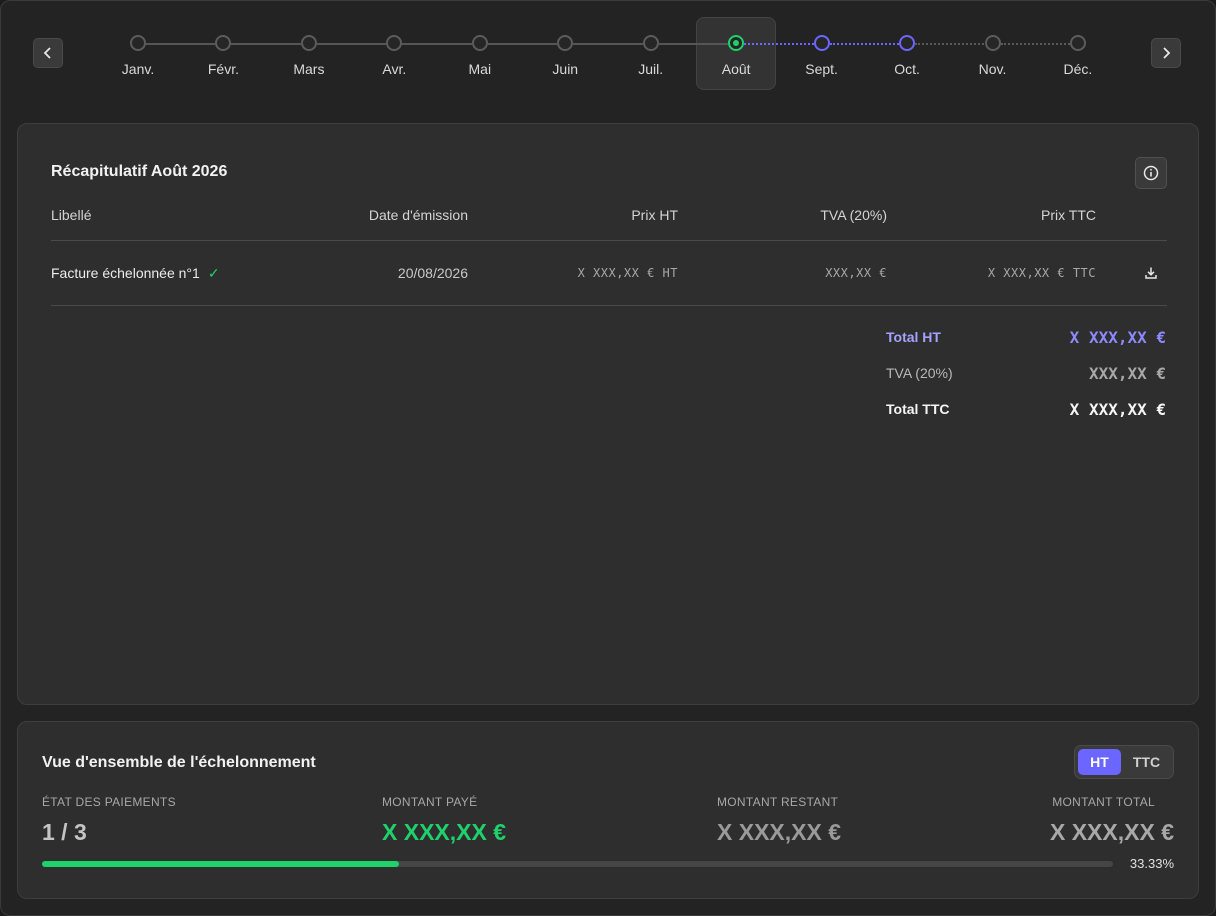 The height and width of the screenshot is (916, 1216). Describe the element at coordinates (736, 69) in the screenshot. I see `month-label: Août` at that location.